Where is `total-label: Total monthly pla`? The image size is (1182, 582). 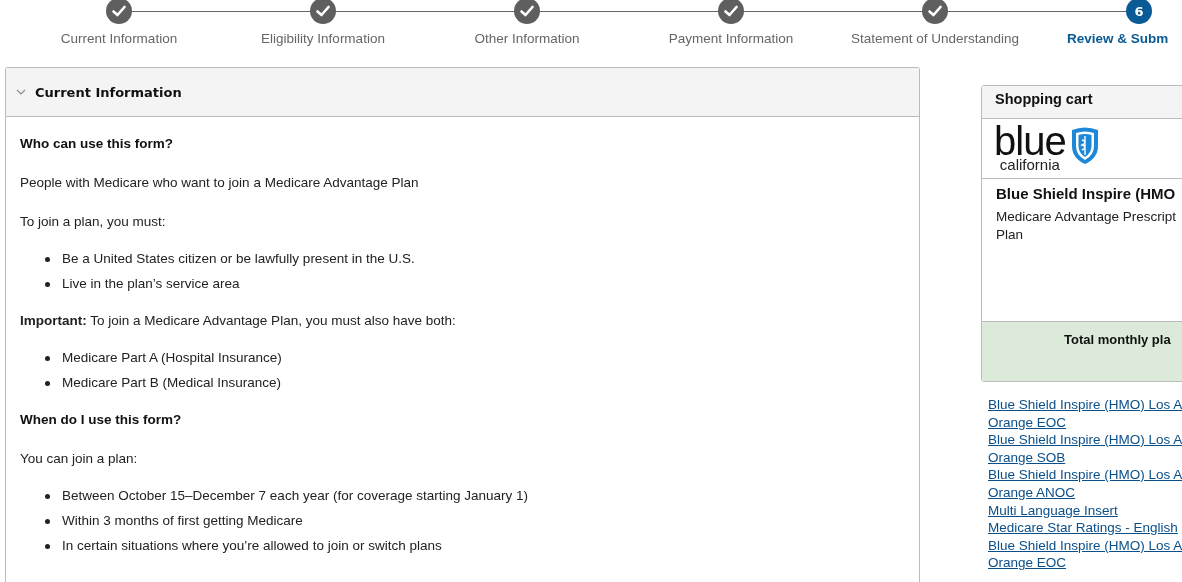
total-label: Total monthly pla is located at coordinates (1117, 339).